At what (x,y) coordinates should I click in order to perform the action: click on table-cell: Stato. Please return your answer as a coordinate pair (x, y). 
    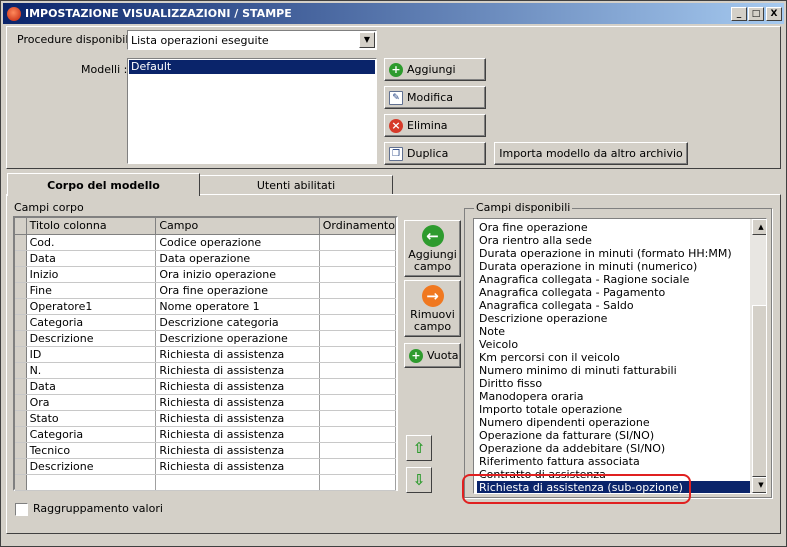
    Looking at the image, I should click on (91, 418).